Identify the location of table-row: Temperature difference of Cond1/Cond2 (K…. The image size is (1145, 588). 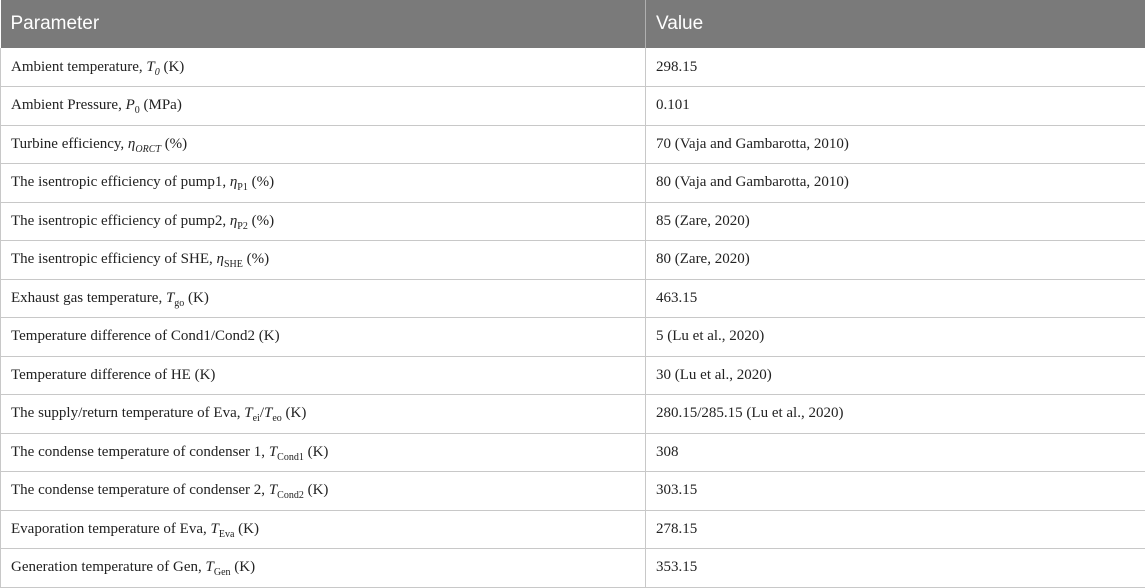
(573, 337).